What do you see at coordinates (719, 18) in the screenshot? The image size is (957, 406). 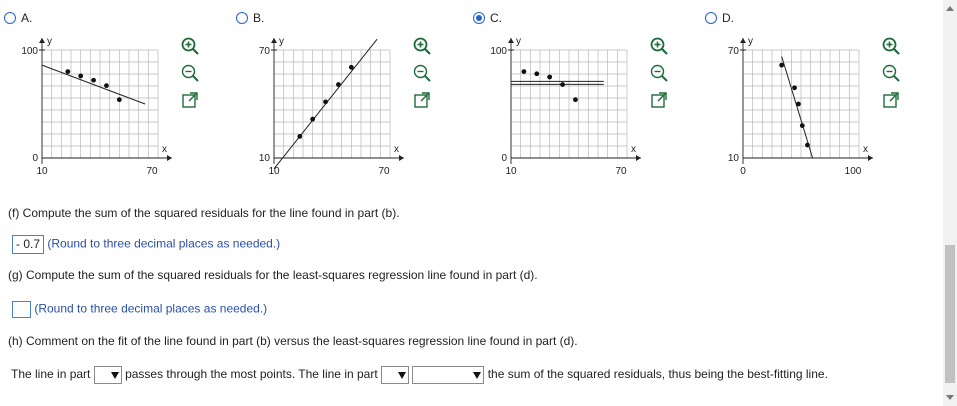 I see `option-d-radio-row: D.` at bounding box center [719, 18].